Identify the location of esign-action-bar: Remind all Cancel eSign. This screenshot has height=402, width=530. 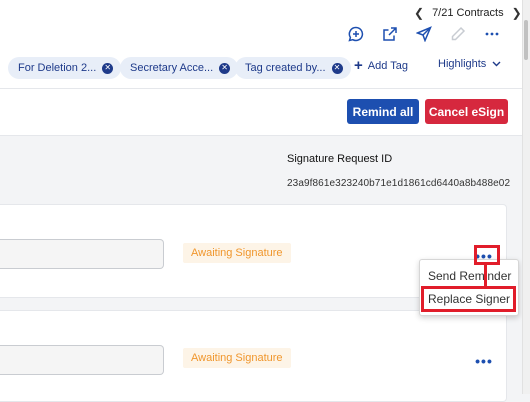
(261, 112).